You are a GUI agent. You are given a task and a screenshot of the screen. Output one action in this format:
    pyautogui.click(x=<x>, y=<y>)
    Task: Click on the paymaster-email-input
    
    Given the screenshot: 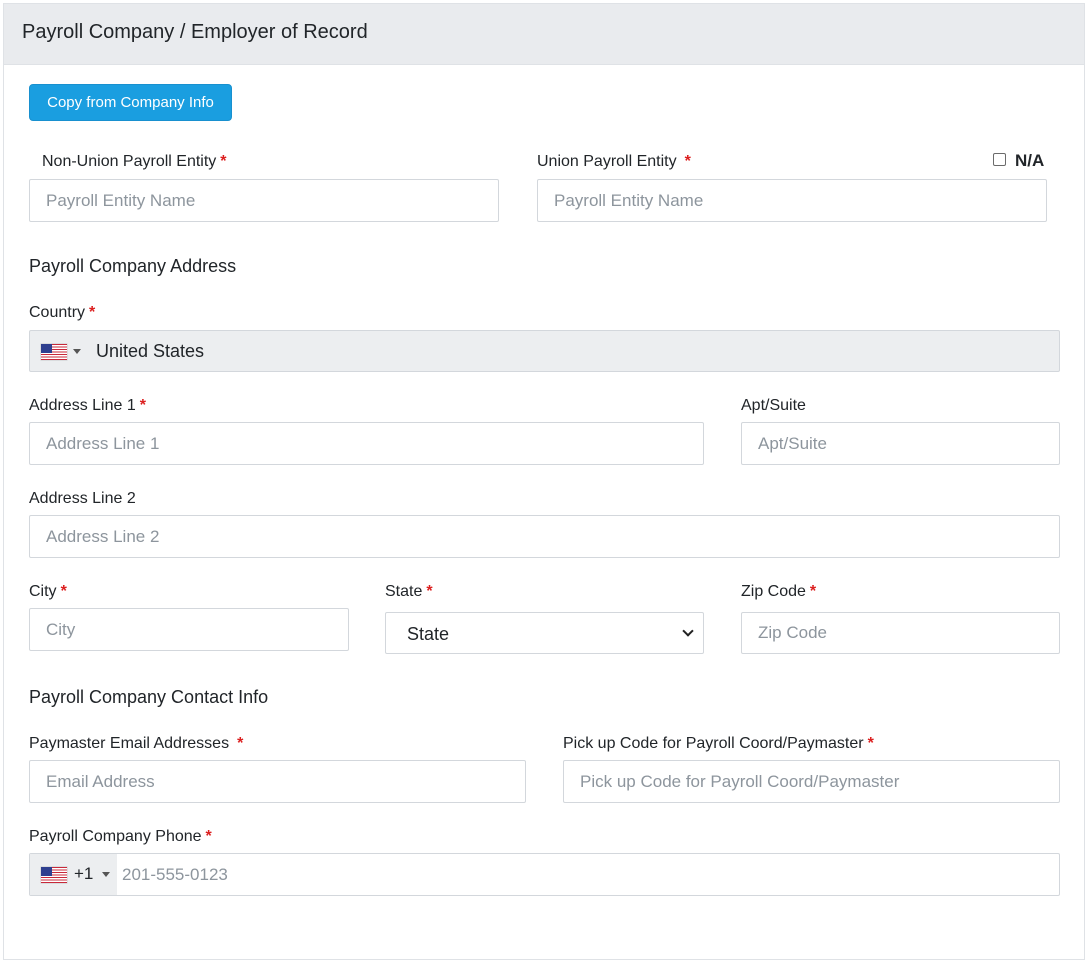 What is the action you would take?
    pyautogui.click(x=277, y=781)
    